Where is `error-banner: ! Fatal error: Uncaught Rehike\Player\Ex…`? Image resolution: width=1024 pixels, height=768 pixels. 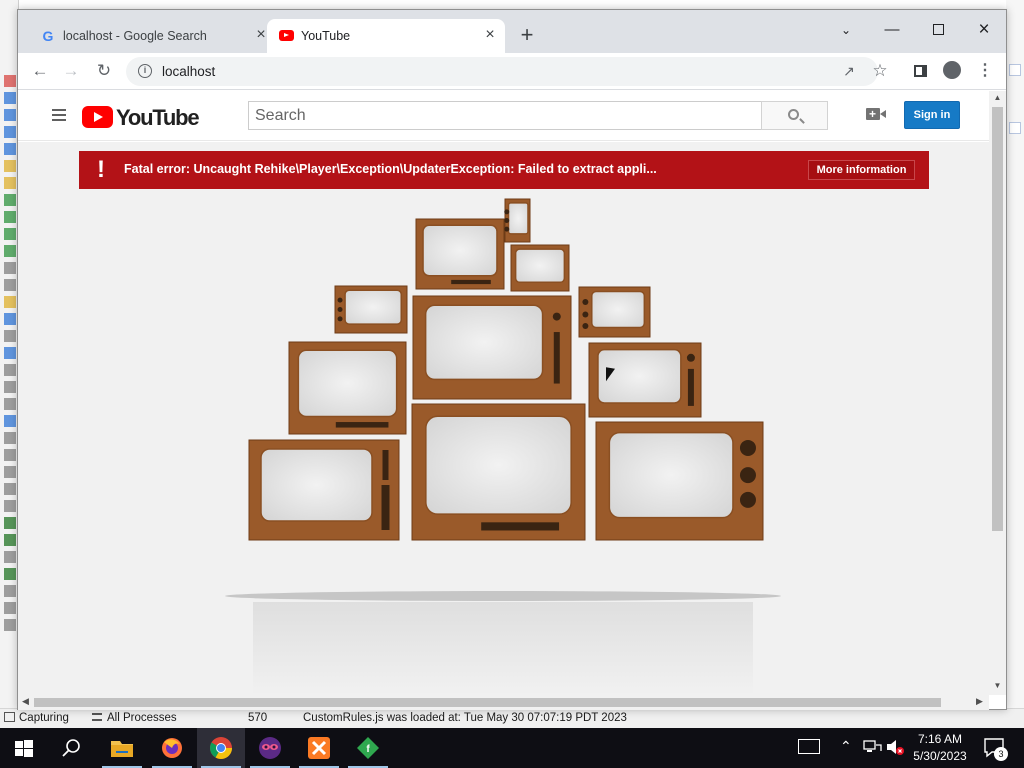
error-banner: ! Fatal error: Uncaught Rehike\Player\Ex… is located at coordinates (504, 170).